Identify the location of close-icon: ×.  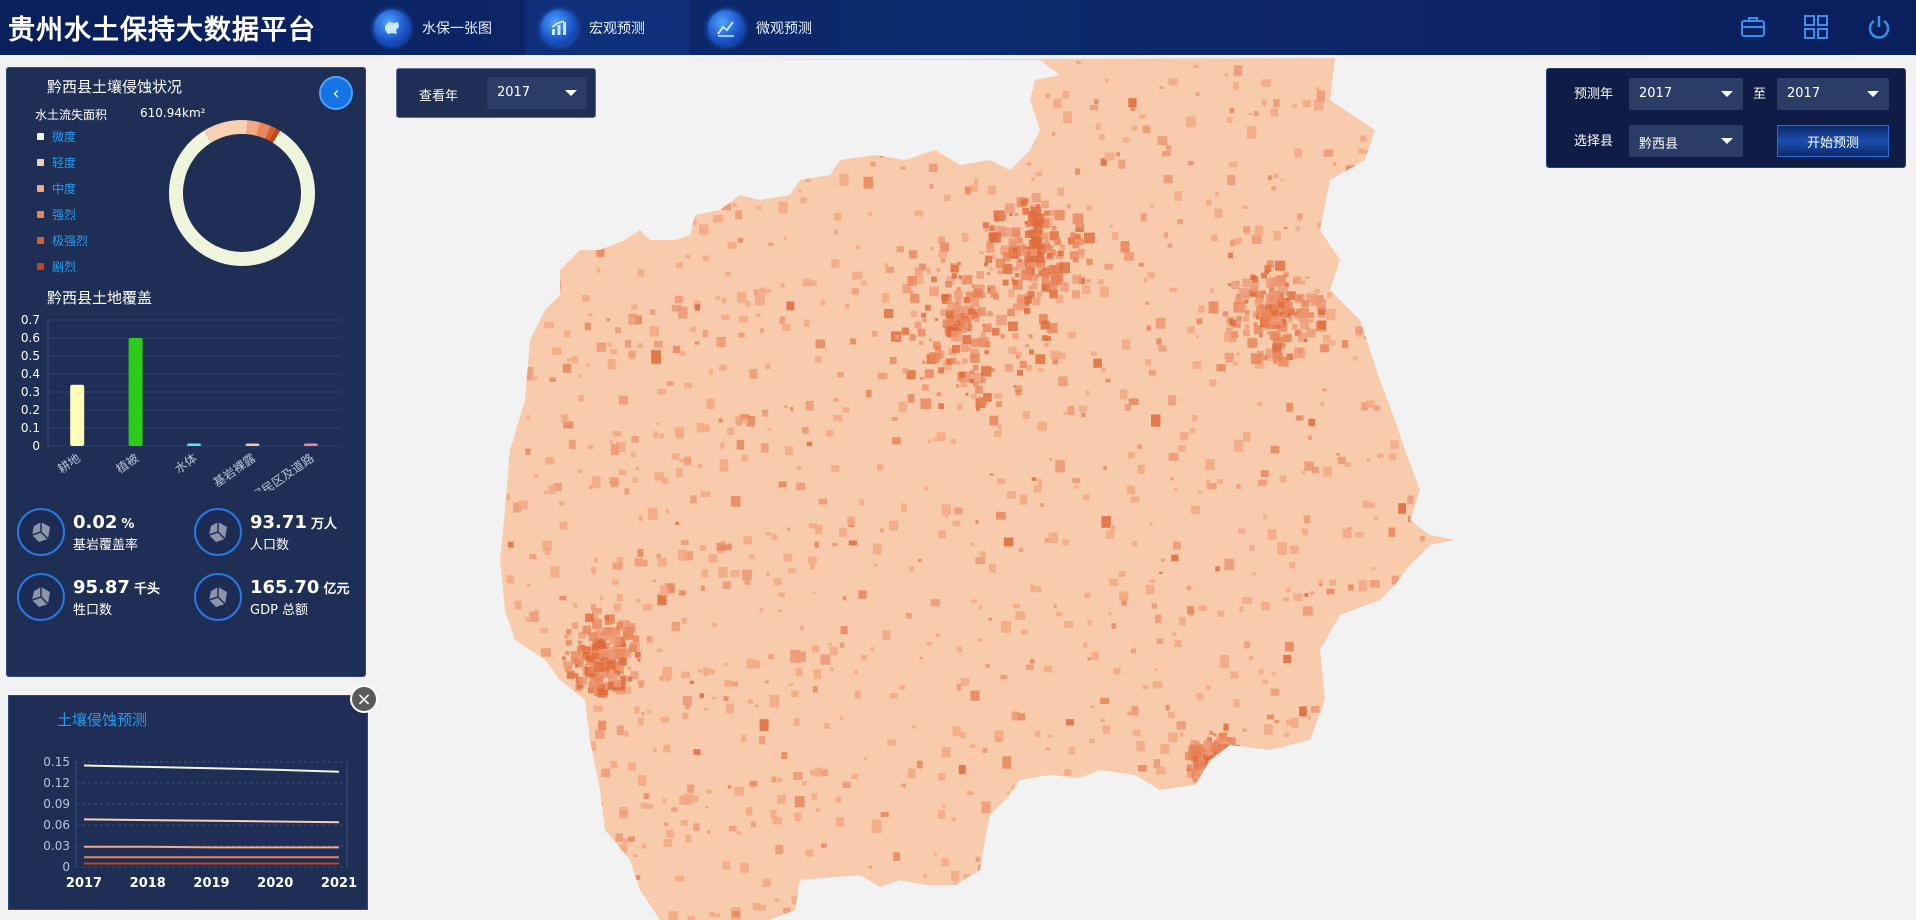
(364, 699).